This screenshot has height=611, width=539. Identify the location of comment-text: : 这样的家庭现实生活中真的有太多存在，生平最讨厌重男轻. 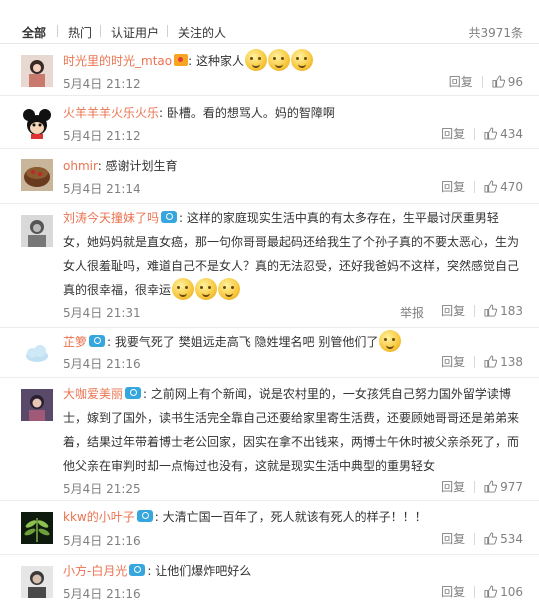
(339, 218).